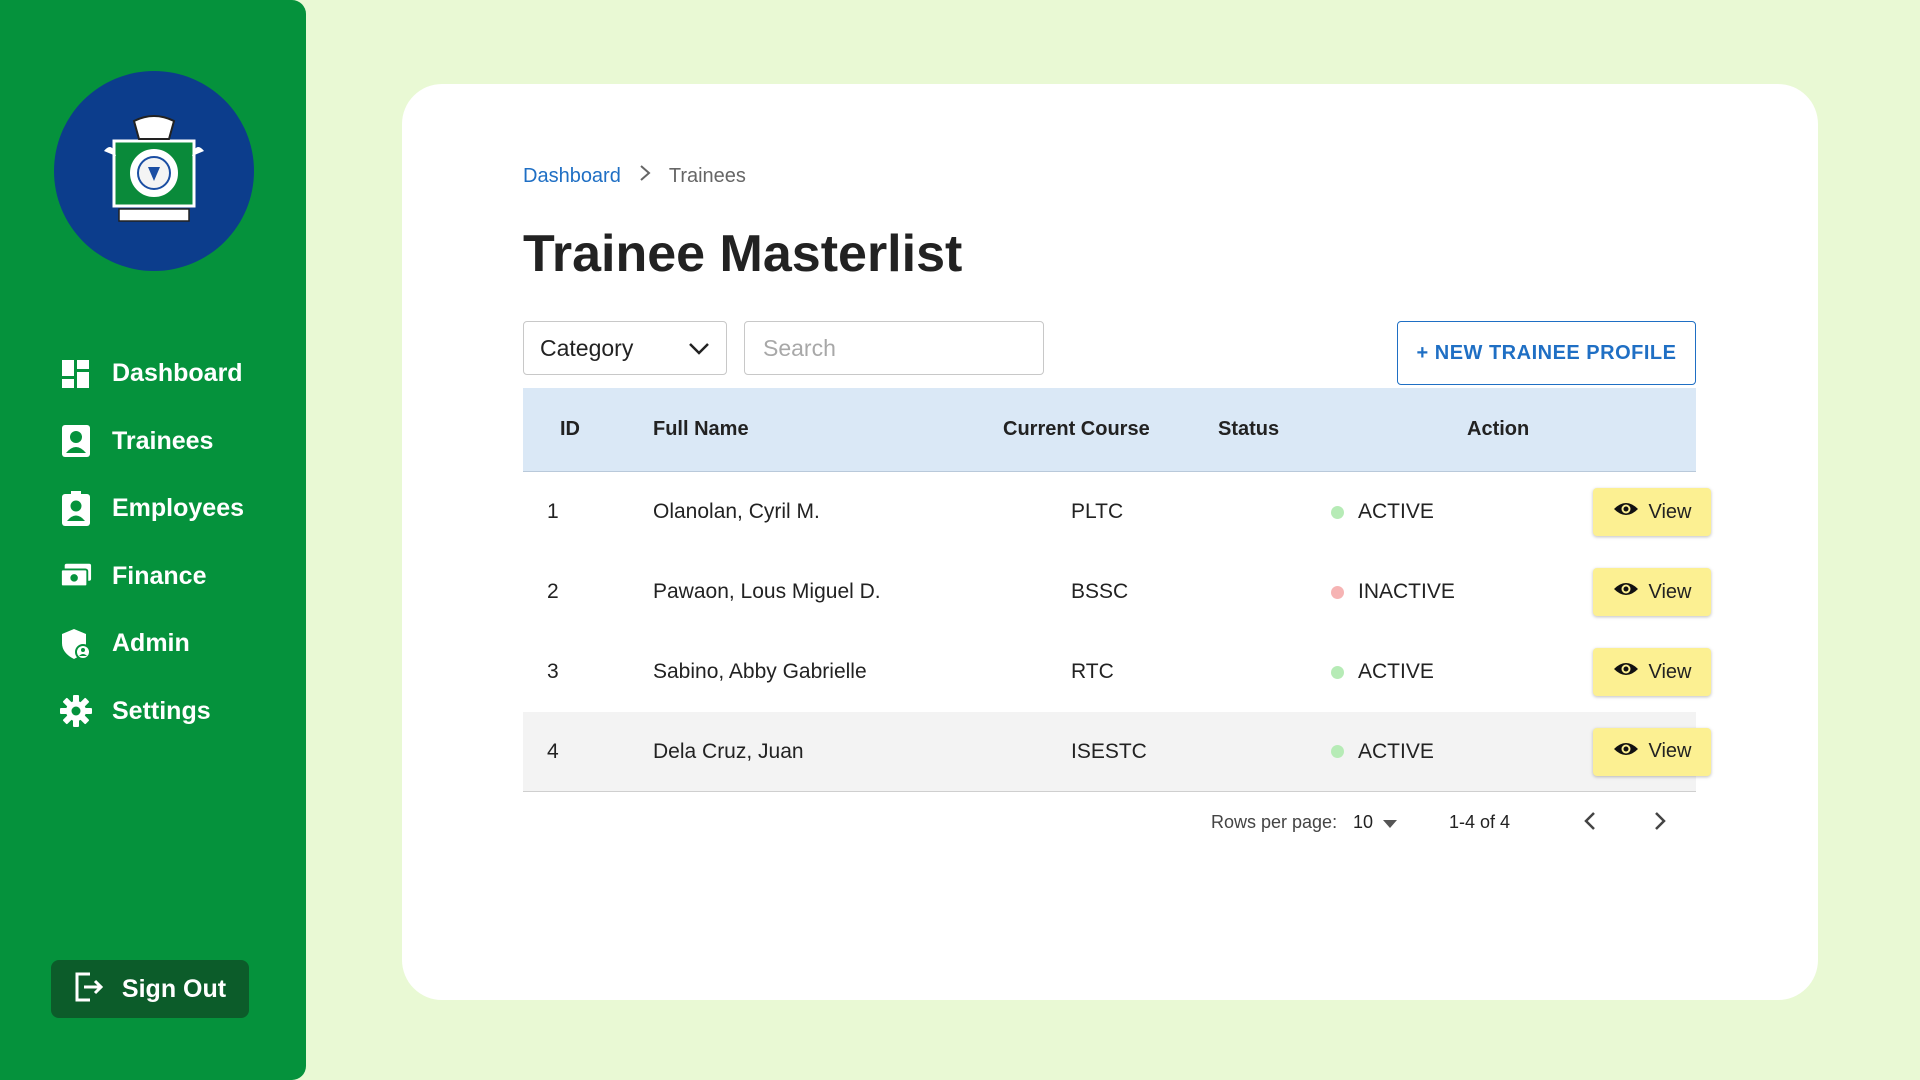  I want to click on category-select: Category, so click(625, 348).